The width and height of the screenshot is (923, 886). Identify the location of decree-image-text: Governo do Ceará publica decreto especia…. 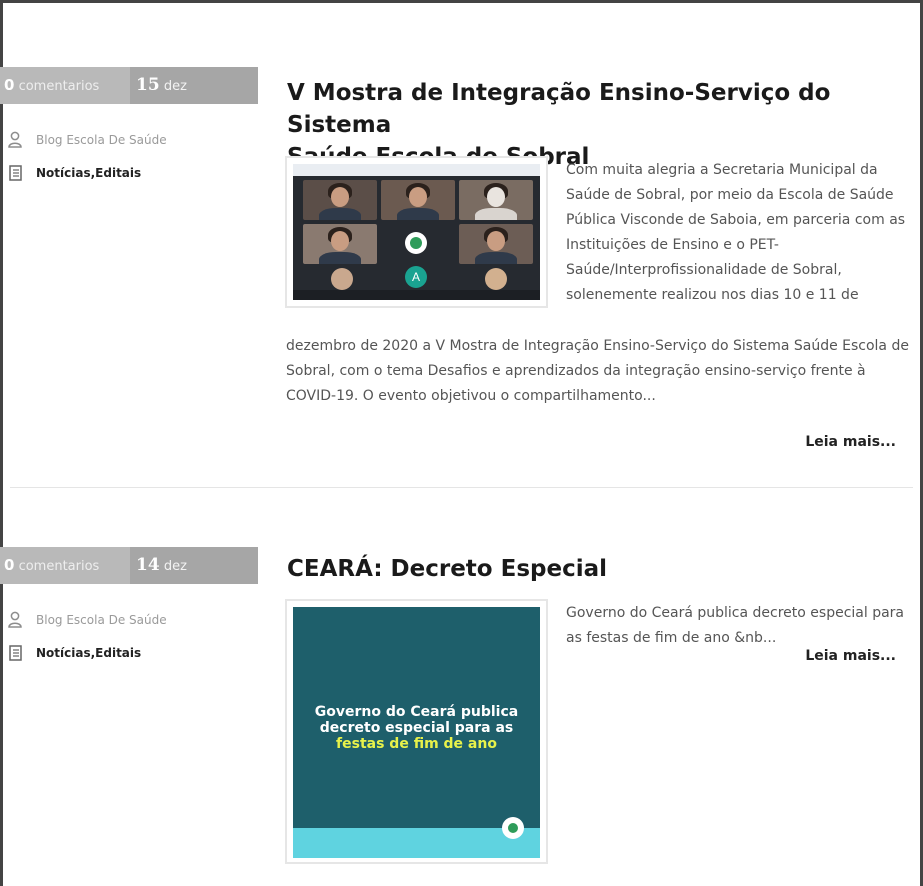
(416, 728).